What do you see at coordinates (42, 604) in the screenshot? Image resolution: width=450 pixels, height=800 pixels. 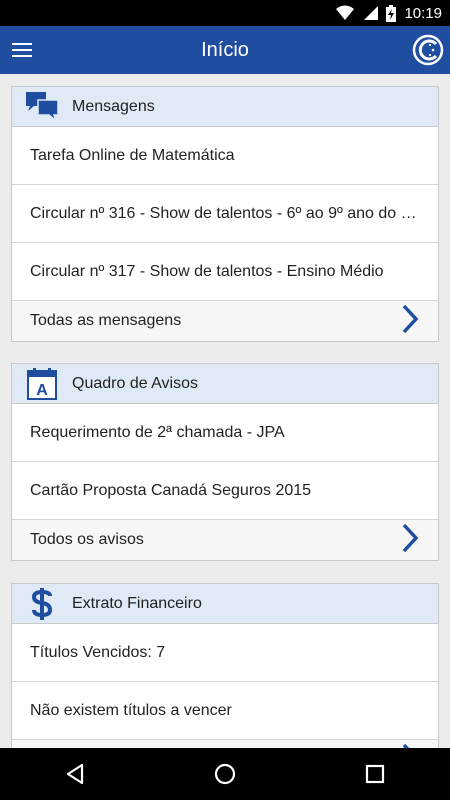 I see `dollar-icon` at bounding box center [42, 604].